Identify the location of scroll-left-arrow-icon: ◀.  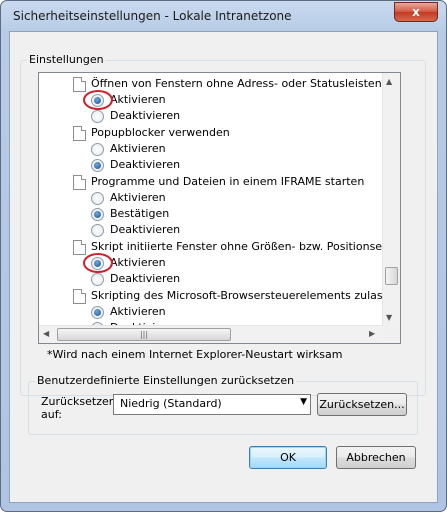
(46, 333).